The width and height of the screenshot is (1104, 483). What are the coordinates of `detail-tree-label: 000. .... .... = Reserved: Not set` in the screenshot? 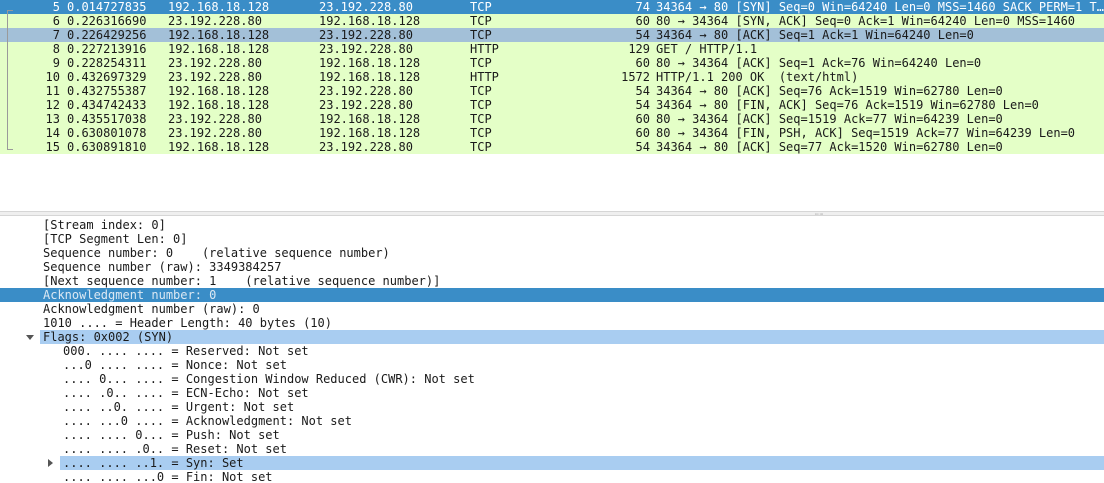 It's located at (186, 351).